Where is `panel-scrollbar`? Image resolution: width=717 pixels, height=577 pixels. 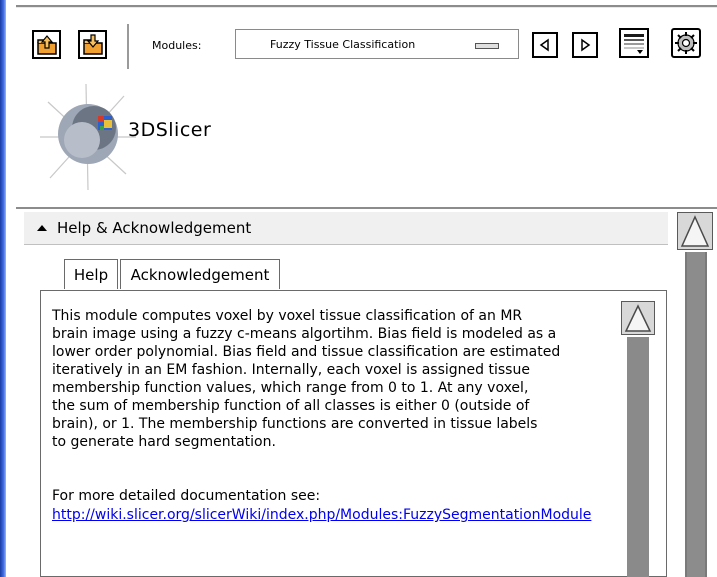 panel-scrollbar is located at coordinates (695, 394).